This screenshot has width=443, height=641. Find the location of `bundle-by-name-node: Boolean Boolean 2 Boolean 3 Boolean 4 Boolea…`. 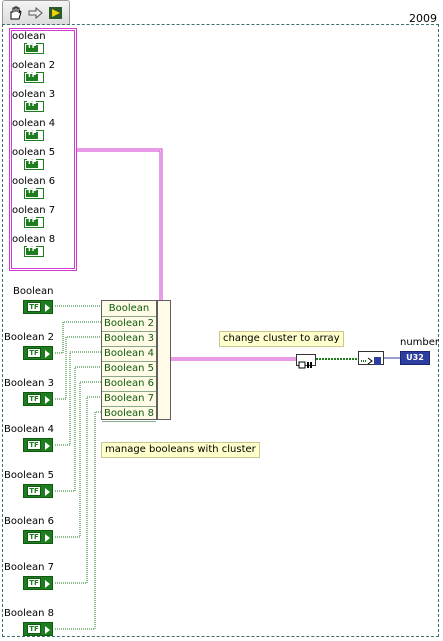

bundle-by-name-node: Boolean Boolean 2 Boolean 3 Boolean 4 Boolea… is located at coordinates (129, 361).